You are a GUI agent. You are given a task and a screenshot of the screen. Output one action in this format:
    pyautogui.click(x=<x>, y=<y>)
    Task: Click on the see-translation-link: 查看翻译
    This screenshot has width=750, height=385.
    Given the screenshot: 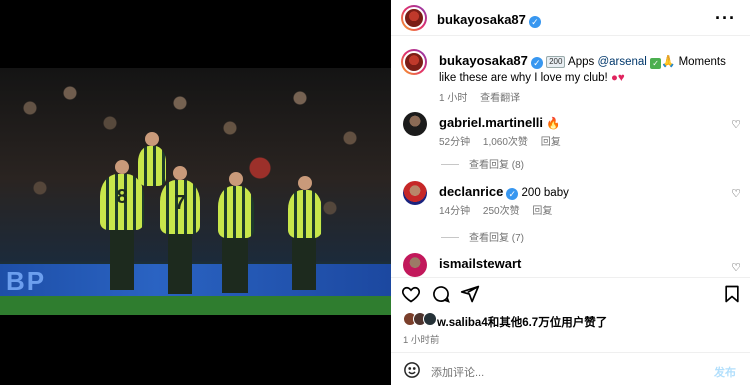 What is the action you would take?
    pyautogui.click(x=500, y=98)
    